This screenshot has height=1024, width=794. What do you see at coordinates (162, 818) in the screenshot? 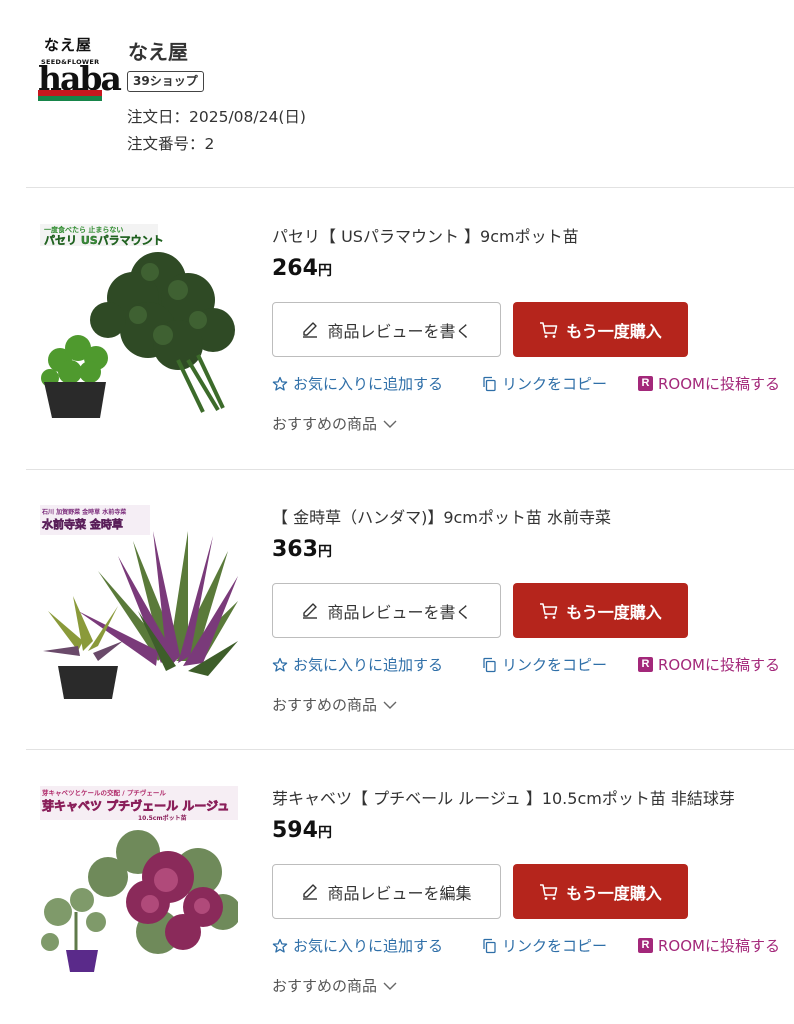
I see `svg-text: 10.5cmポット苗` at bounding box center [162, 818].